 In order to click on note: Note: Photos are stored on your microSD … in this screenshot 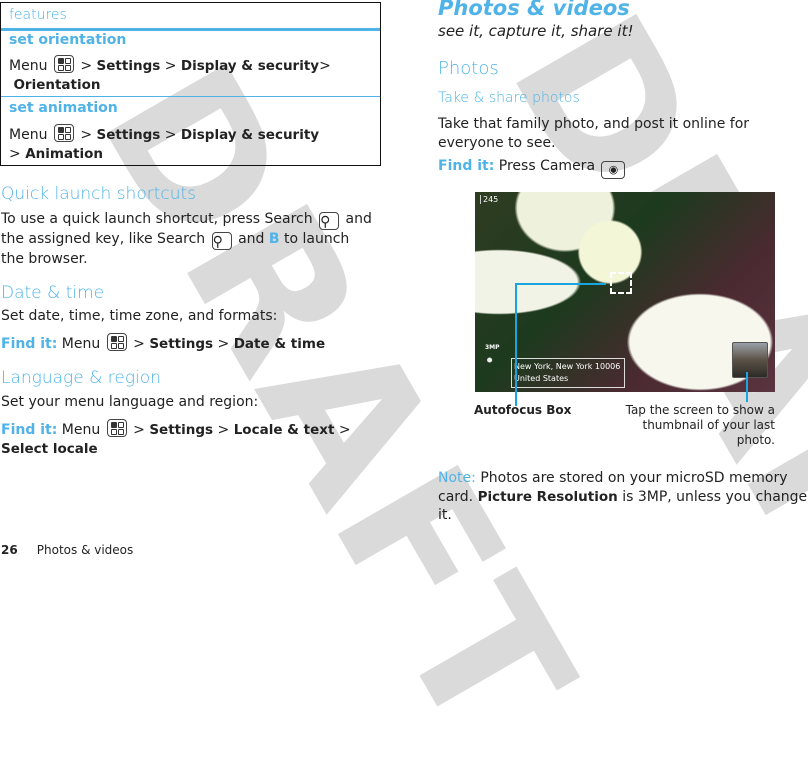, I will do `click(623, 496)`.